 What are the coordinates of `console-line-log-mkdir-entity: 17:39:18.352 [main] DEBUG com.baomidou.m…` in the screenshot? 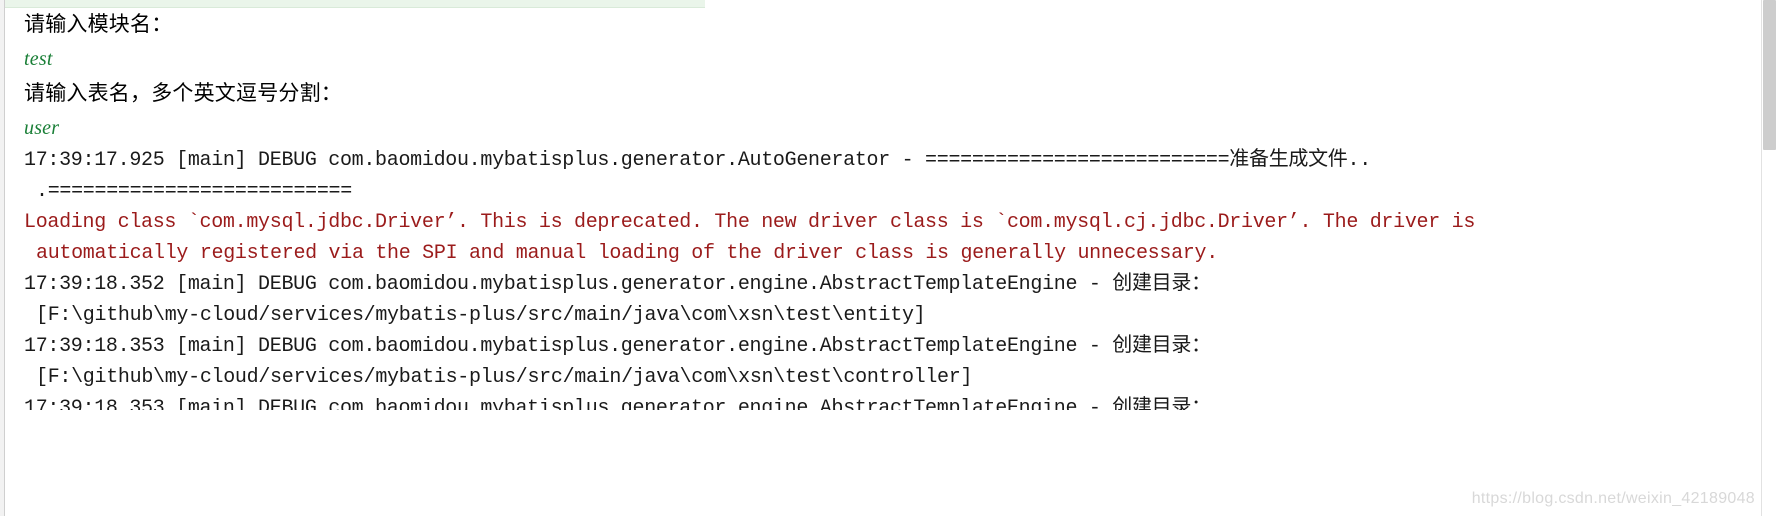 It's located at (617, 284).